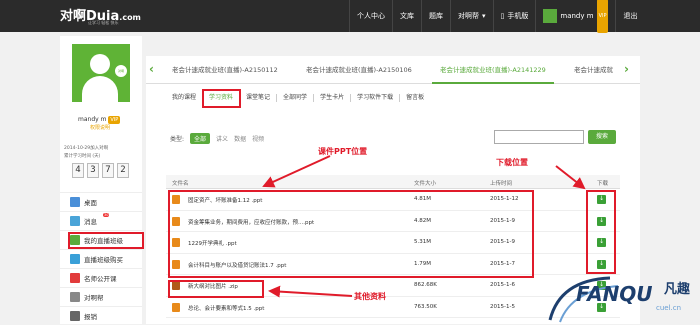  Describe the element at coordinates (677, 289) in the screenshot. I see `watermark-cn: 凡趣` at that location.